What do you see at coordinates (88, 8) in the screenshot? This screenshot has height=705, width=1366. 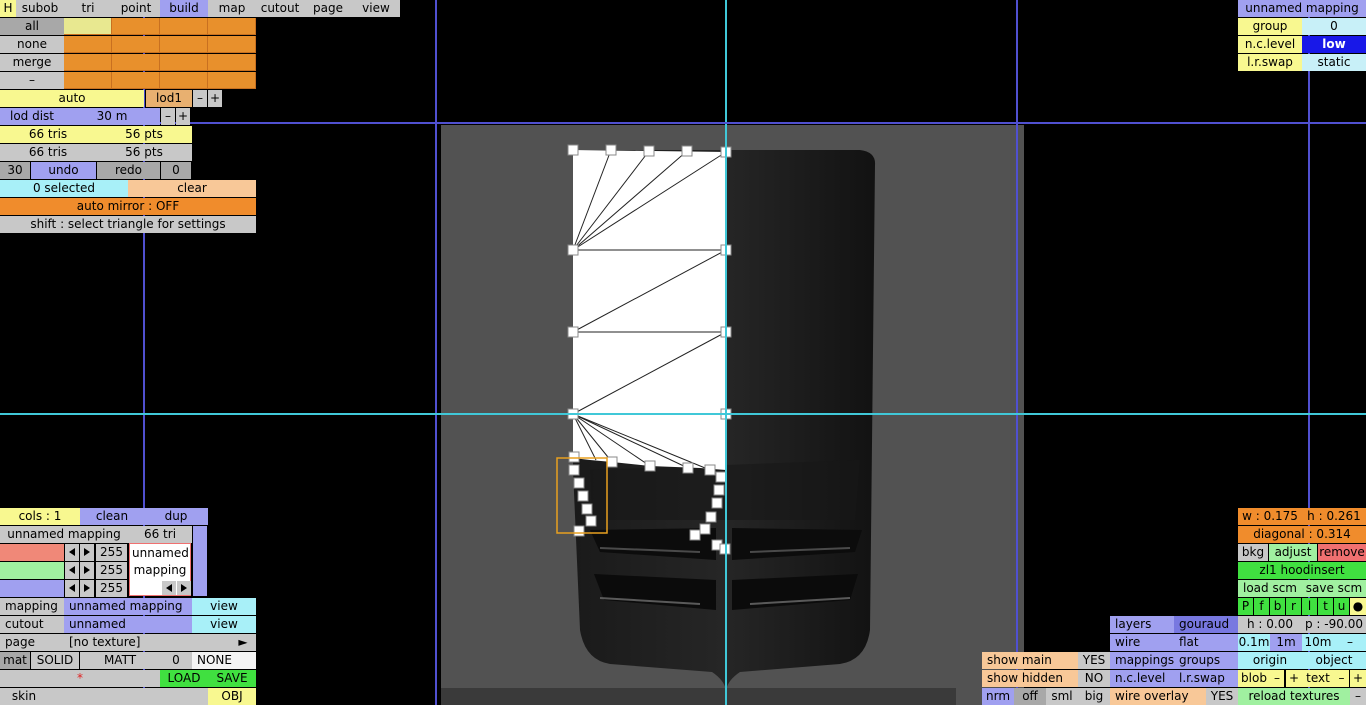 I see `menu-tri: tri` at bounding box center [88, 8].